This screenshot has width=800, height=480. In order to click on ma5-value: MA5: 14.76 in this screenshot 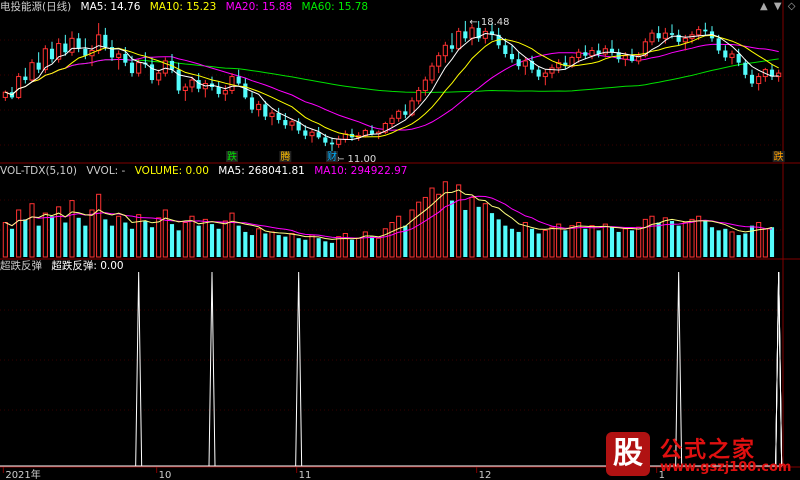, I will do `click(110, 7)`.